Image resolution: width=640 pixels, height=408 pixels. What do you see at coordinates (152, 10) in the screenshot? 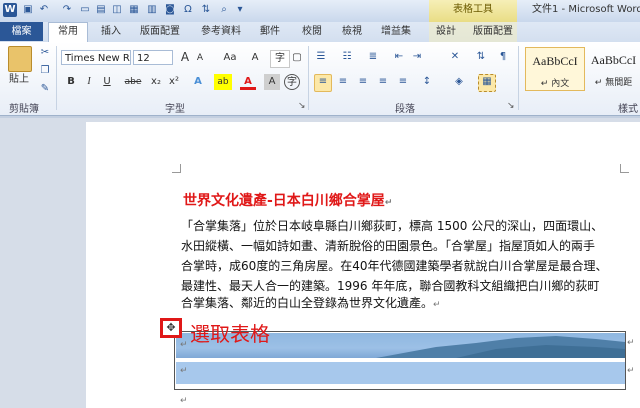
I see `paste-icon: ▥` at bounding box center [152, 10].